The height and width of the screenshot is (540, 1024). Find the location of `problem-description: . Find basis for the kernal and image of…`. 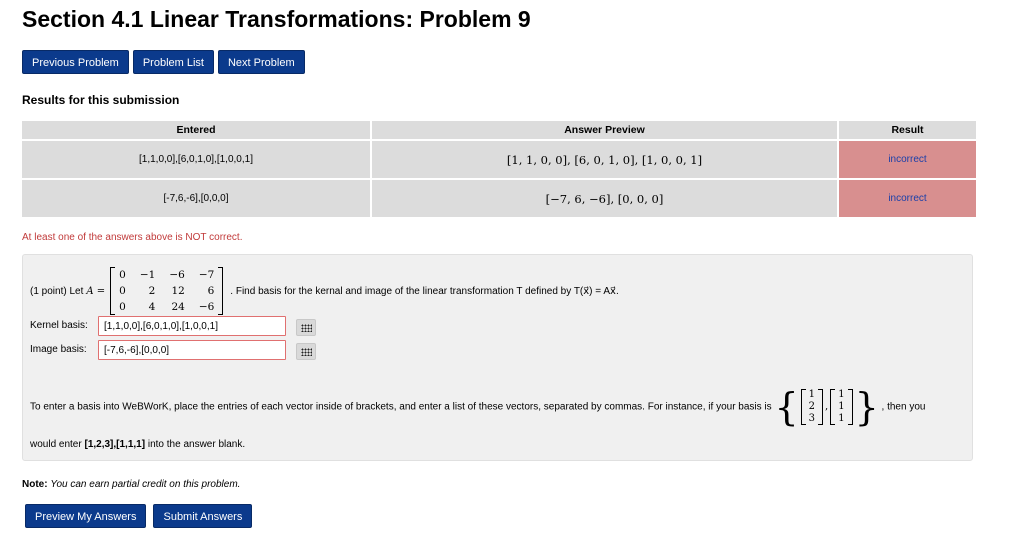

problem-description: . Find basis for the kernal and image of… is located at coordinates (424, 291).